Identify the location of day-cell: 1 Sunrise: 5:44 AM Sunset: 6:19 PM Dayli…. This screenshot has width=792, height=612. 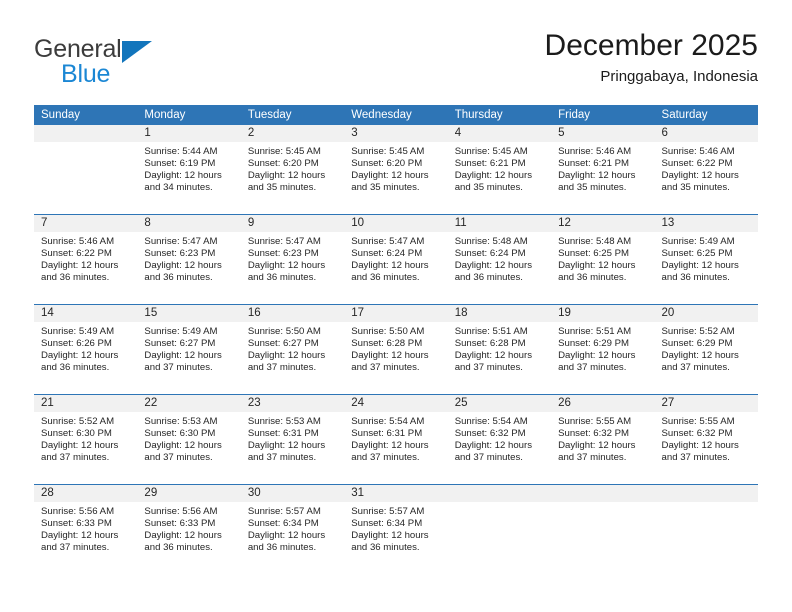
(189, 170).